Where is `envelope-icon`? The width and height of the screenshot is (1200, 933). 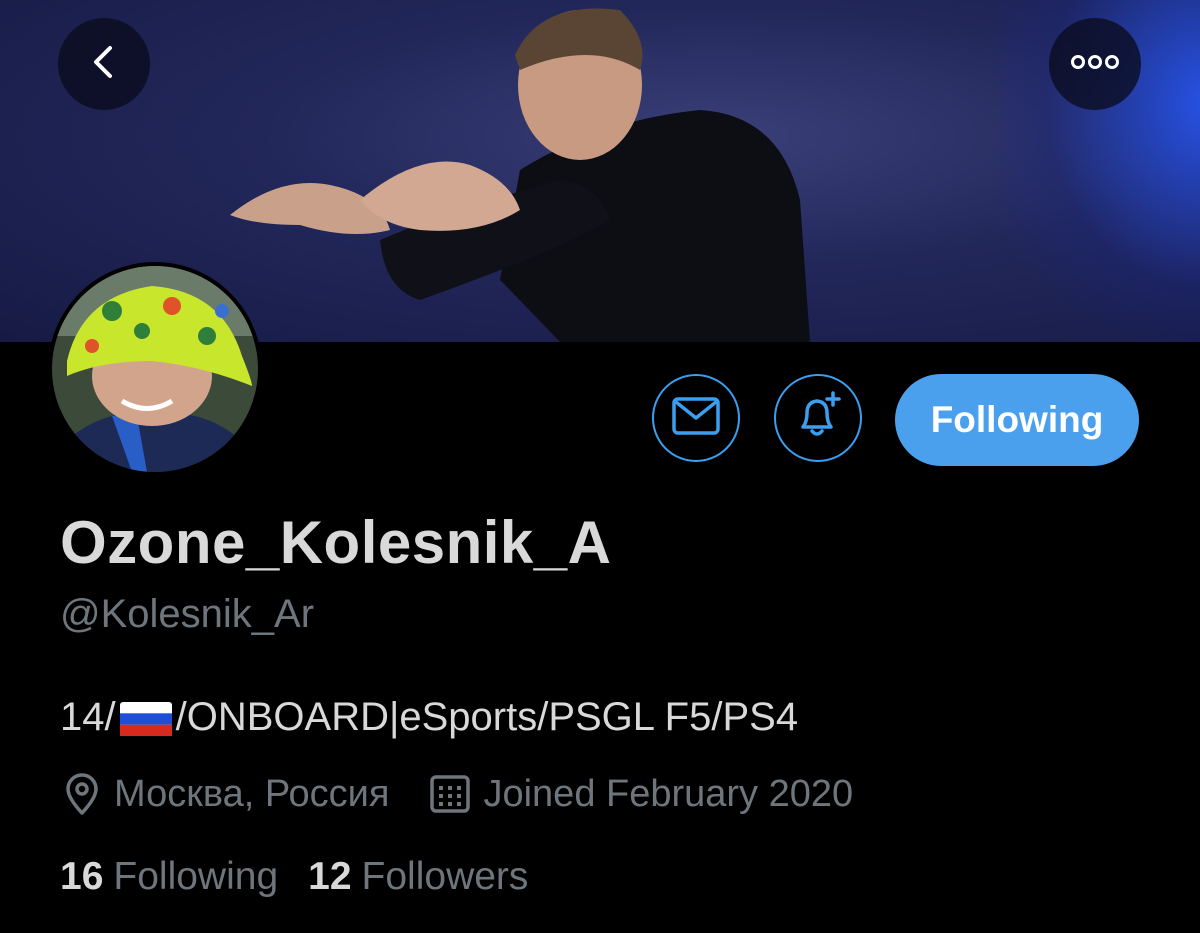
envelope-icon is located at coordinates (696, 418).